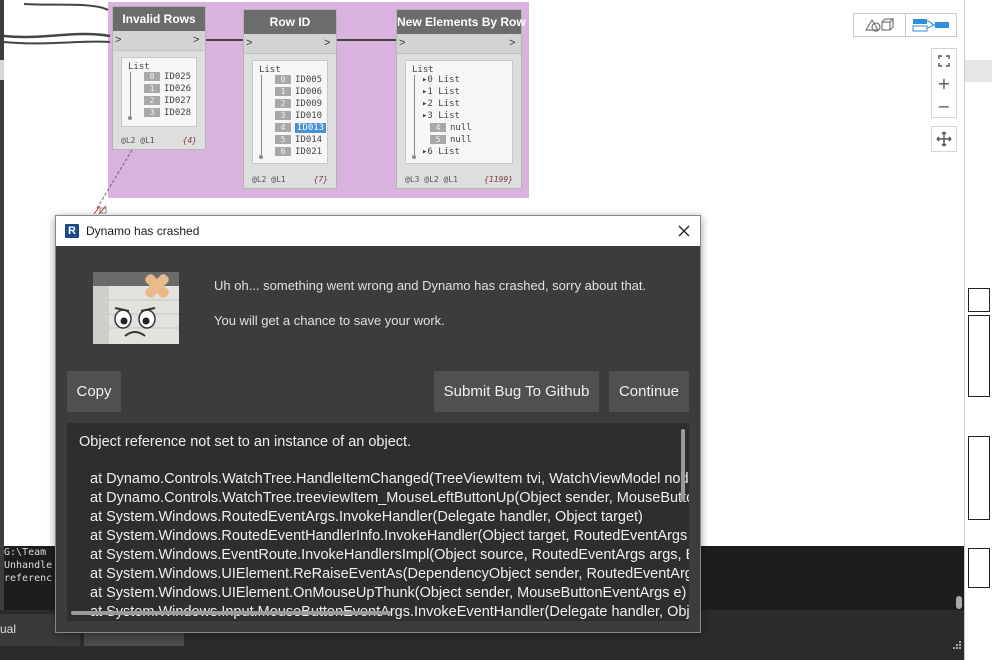 The image size is (992, 660). Describe the element at coordinates (649, 391) in the screenshot. I see `continue-button: Continue` at that location.